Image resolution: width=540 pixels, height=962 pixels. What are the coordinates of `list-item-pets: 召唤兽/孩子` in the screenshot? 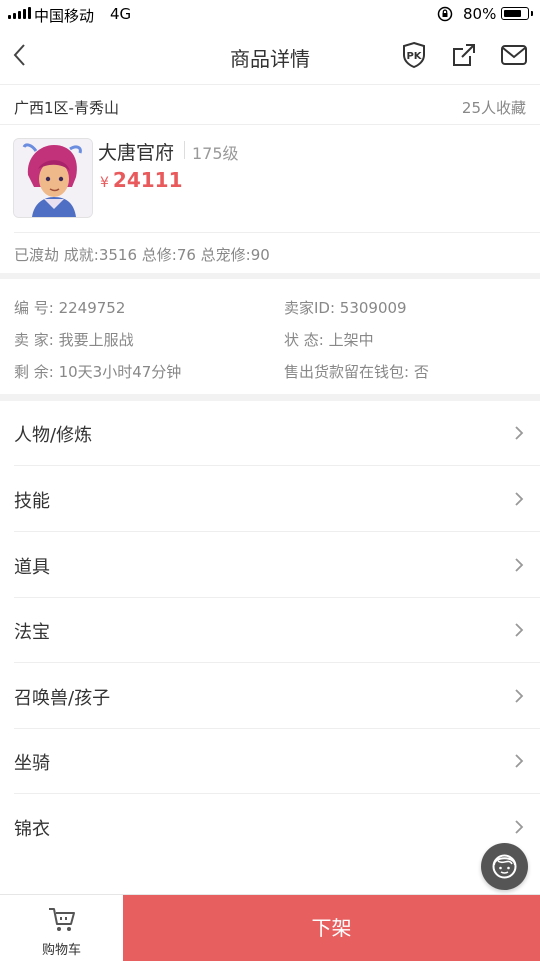 It's located at (270, 696).